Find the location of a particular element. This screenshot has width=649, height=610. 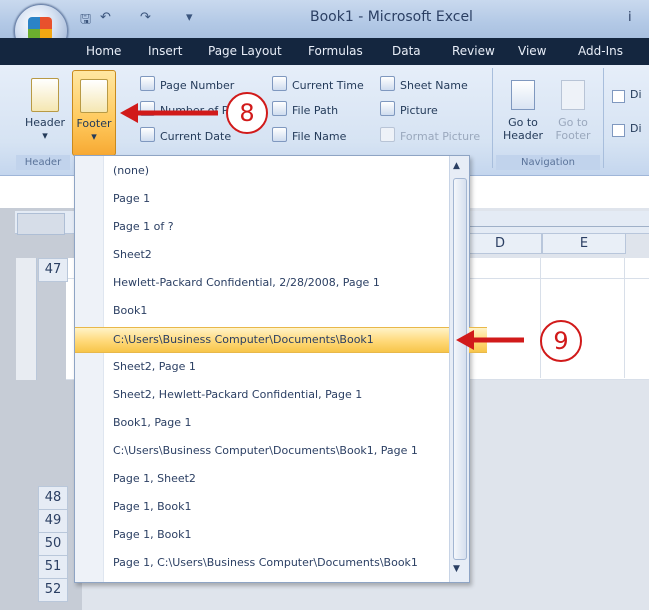

step-9-callout: 9 is located at coordinates (561, 341).